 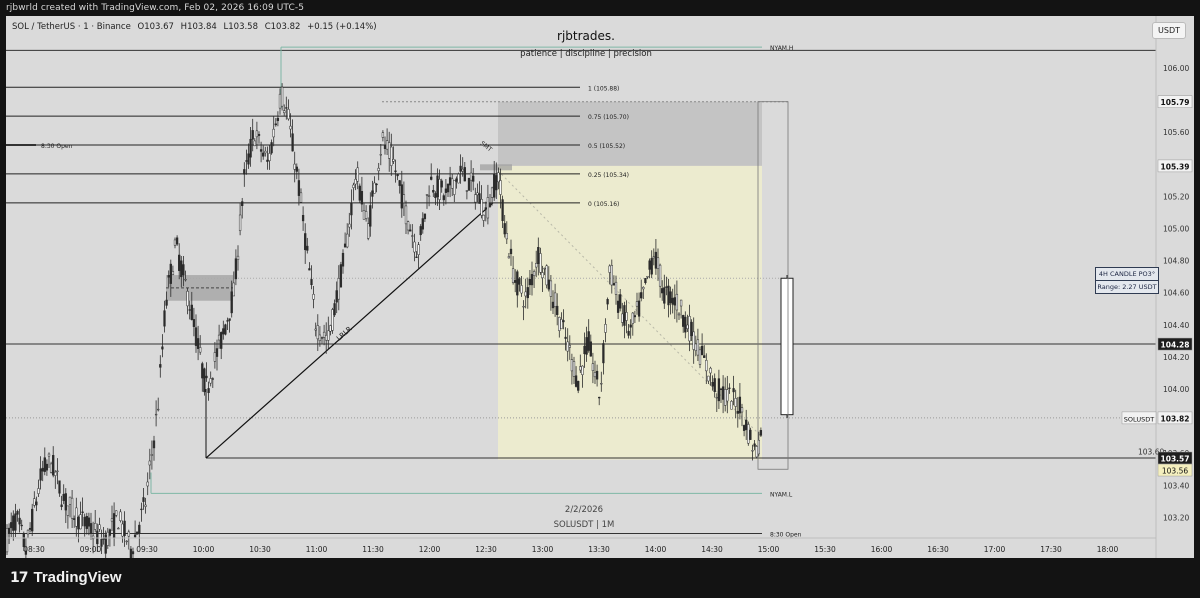 What do you see at coordinates (1176, 68) in the screenshot?
I see `price-tick-label: 106.00` at bounding box center [1176, 68].